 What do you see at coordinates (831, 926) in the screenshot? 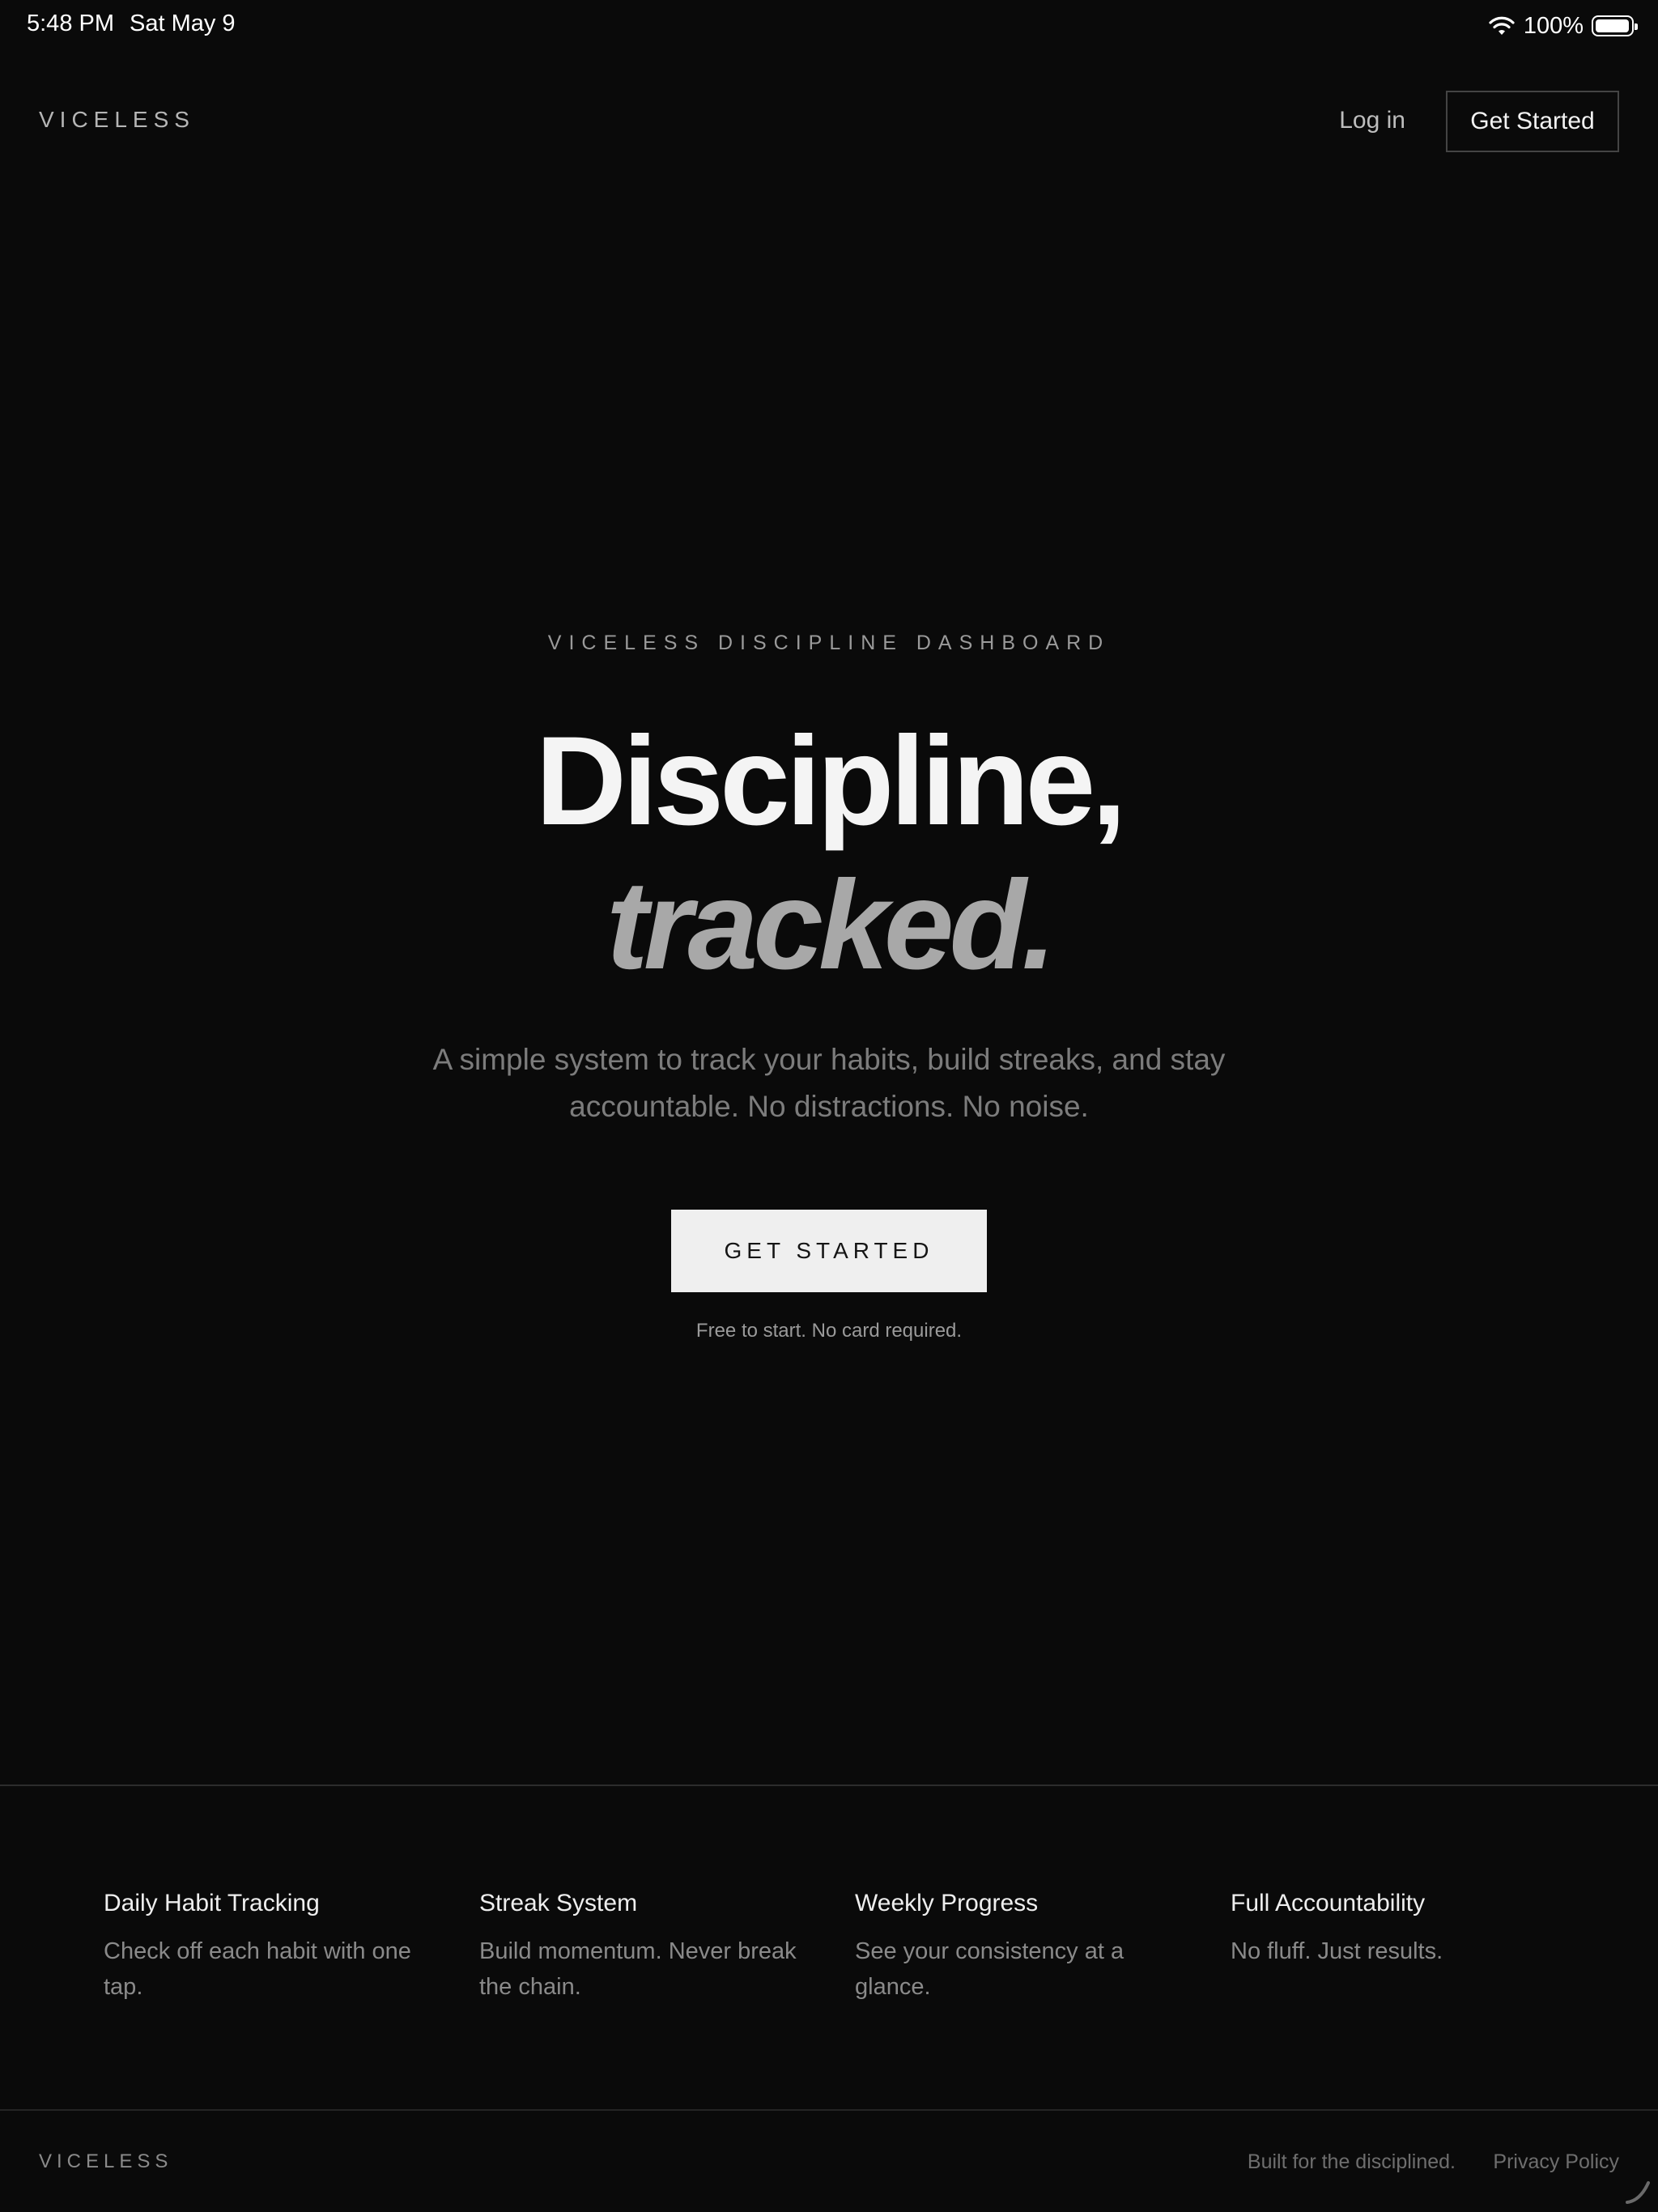
I see `hero-headline-line2: tracked.` at bounding box center [831, 926].